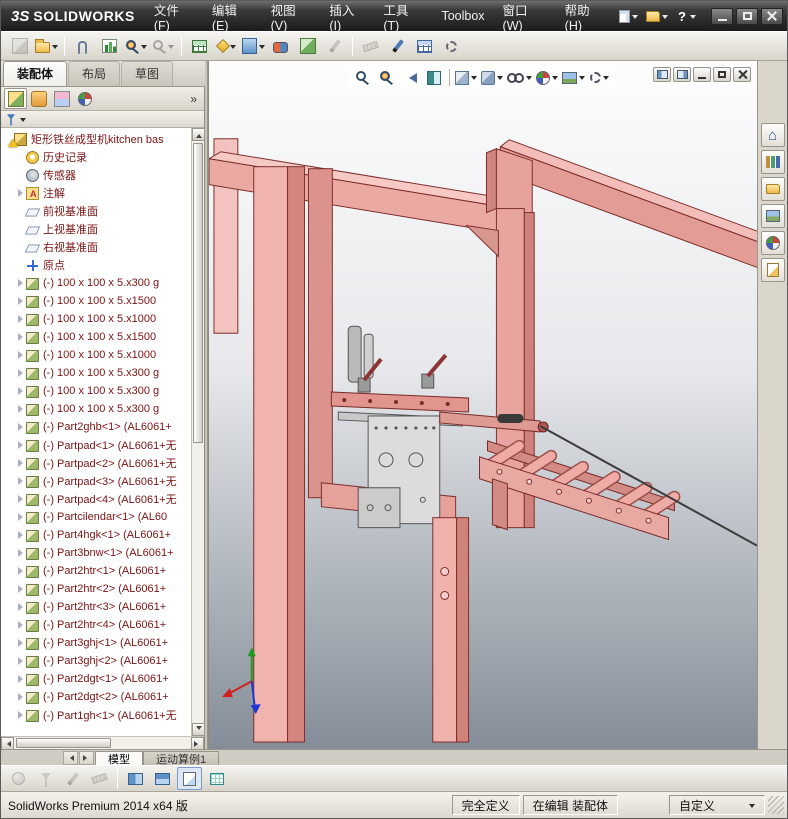  I want to click on edit-appearance-icon, so click(547, 77).